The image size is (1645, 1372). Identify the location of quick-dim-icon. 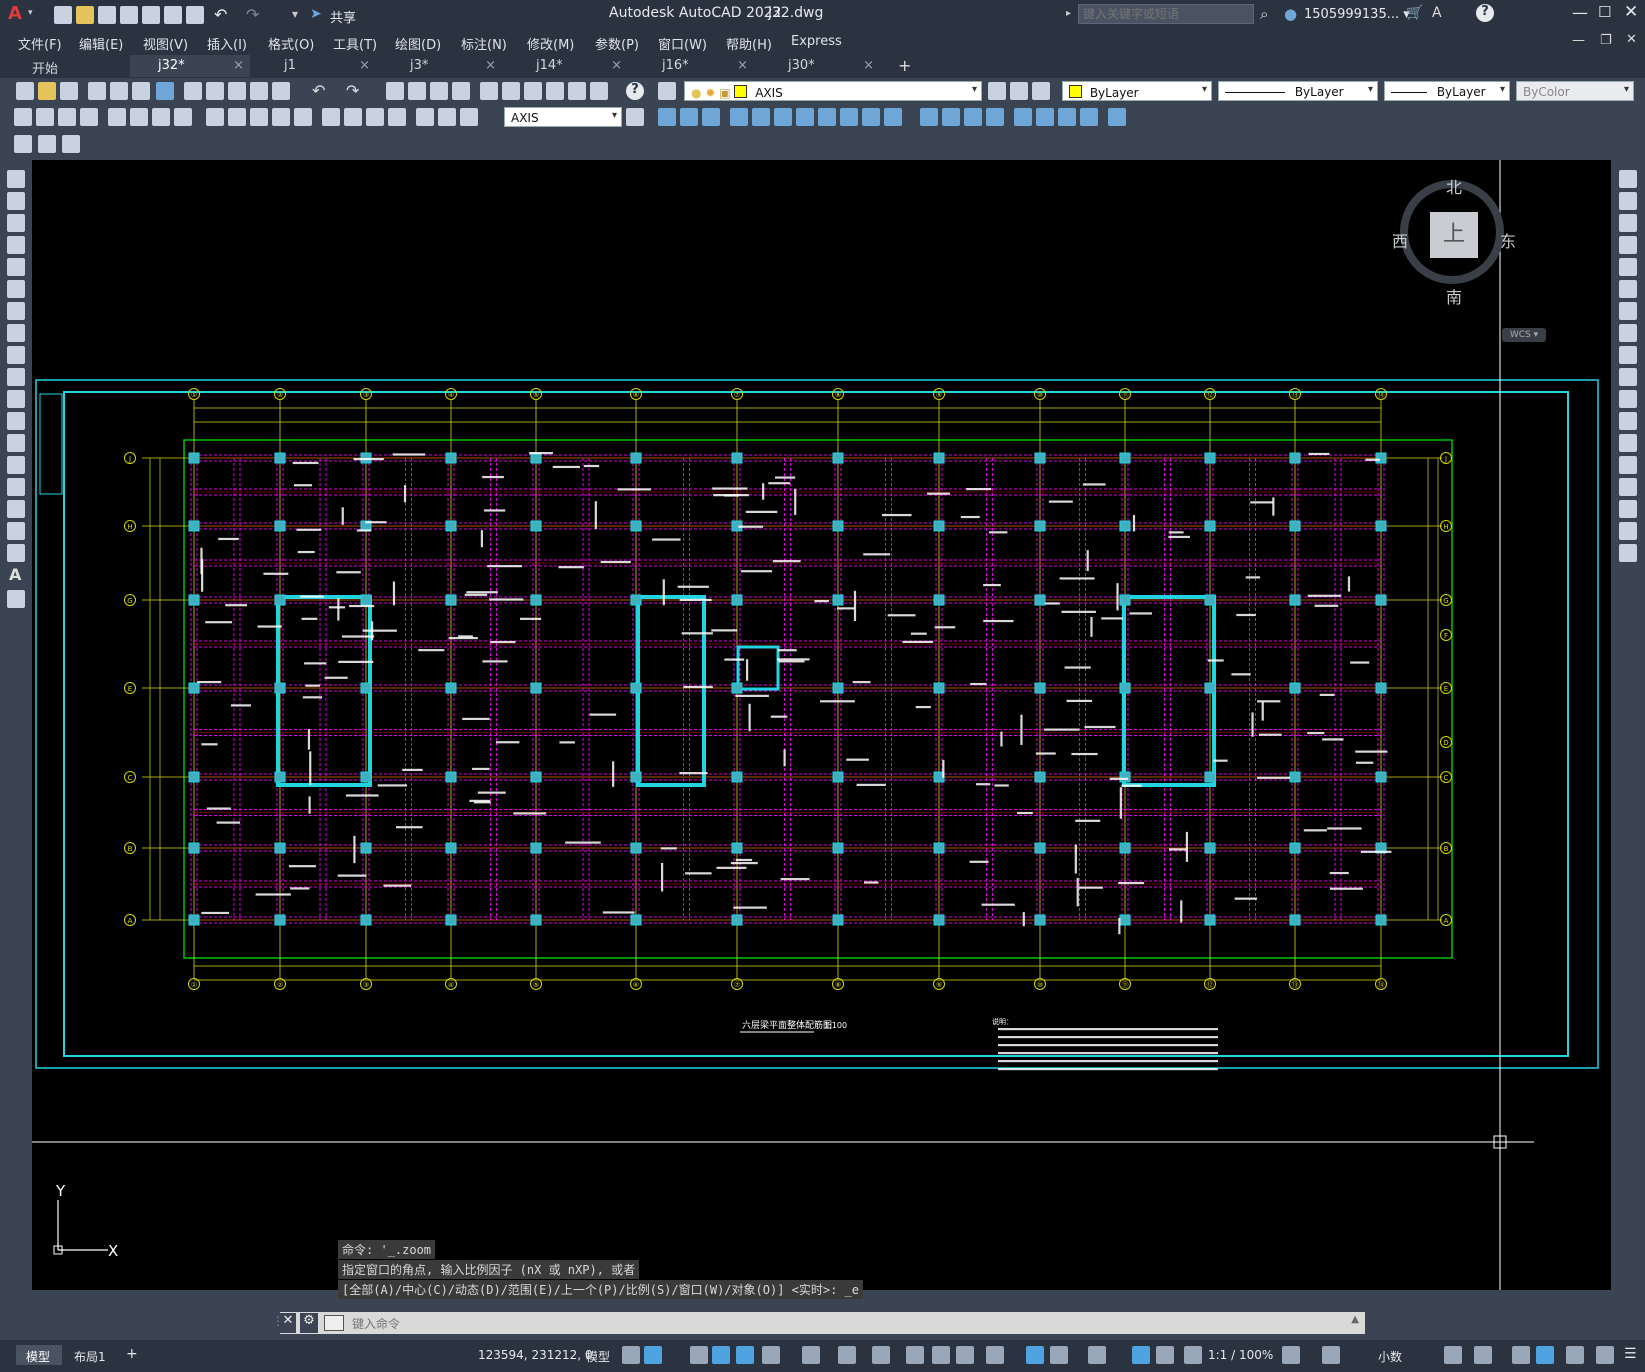
(215, 117).